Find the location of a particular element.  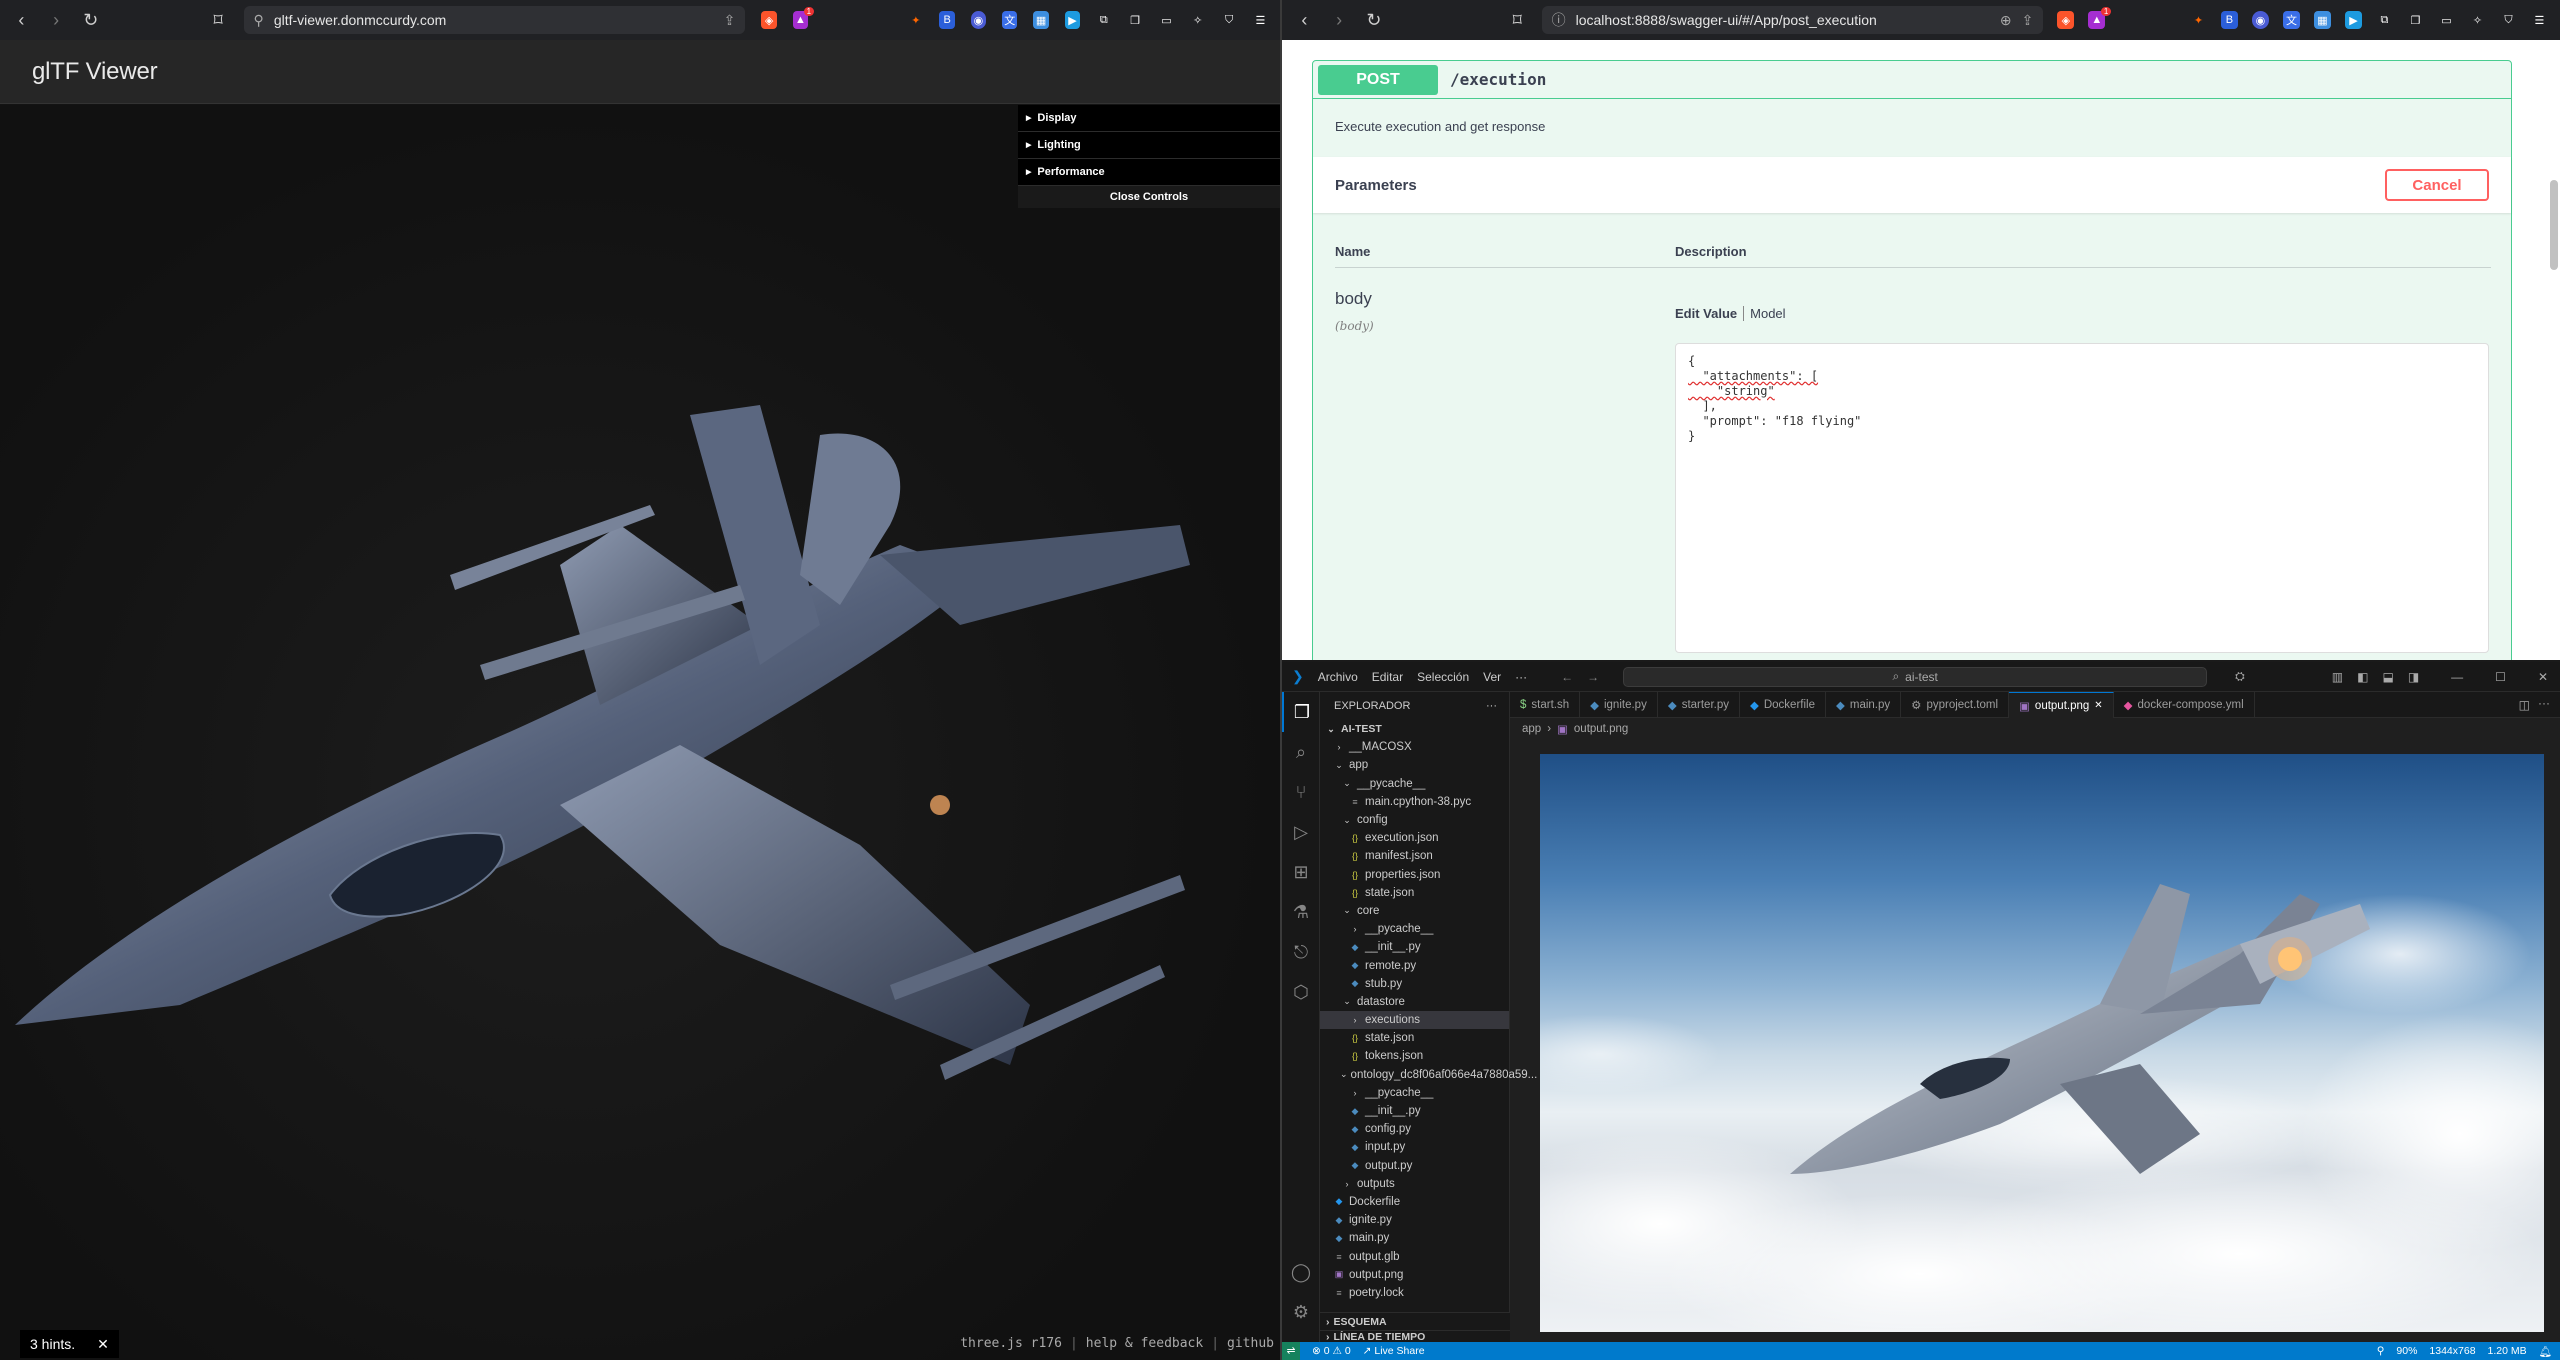

workspace-root: ⌄ AI-TEST is located at coordinates (1414, 729).